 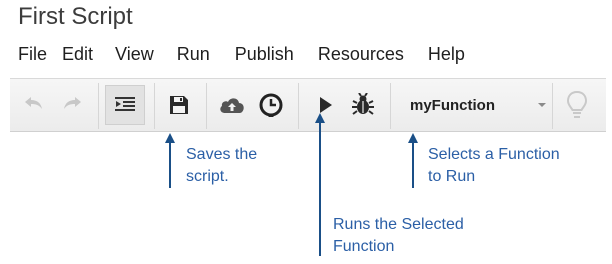 I want to click on function-select-value: myFunction, so click(x=452, y=105).